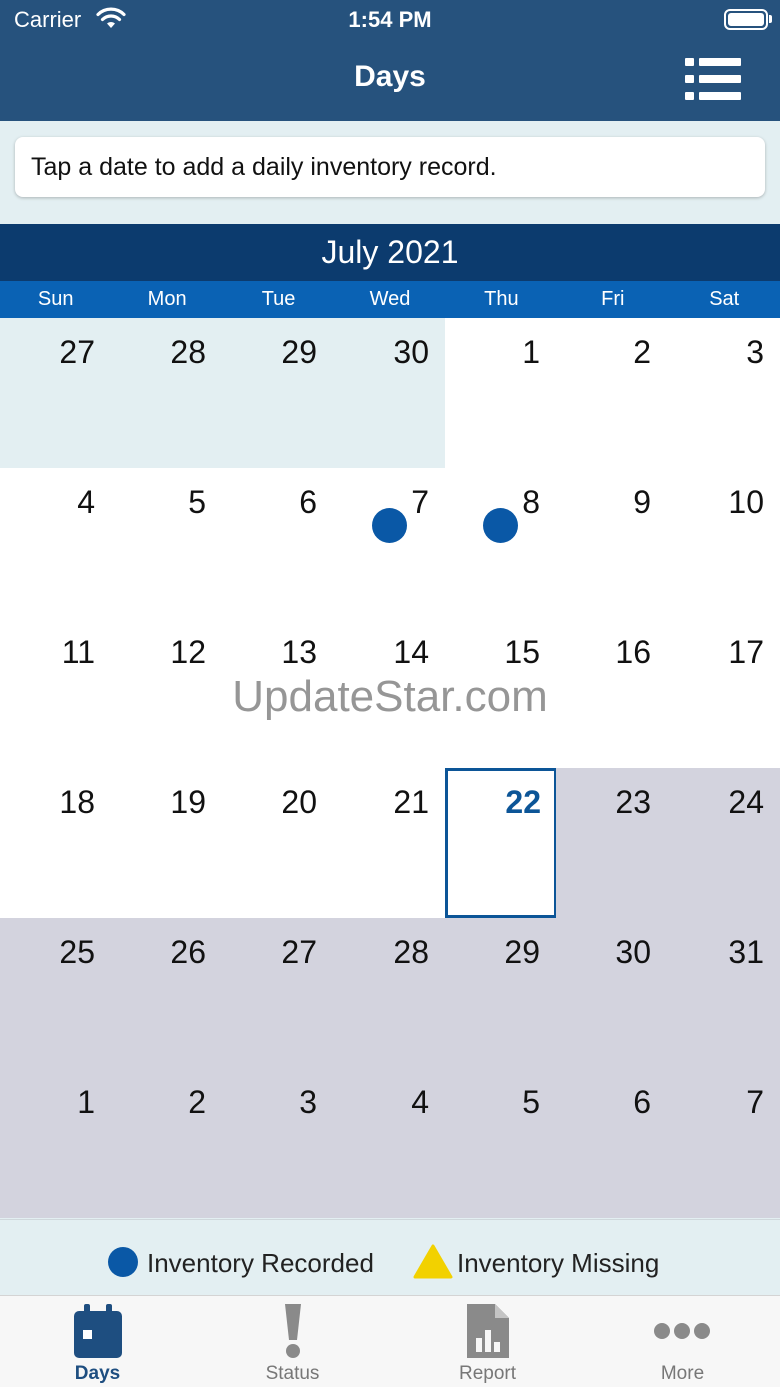 The image size is (780, 1387). What do you see at coordinates (390, 1257) in the screenshot?
I see `legend: Inventory Recorded Inventory Missing` at bounding box center [390, 1257].